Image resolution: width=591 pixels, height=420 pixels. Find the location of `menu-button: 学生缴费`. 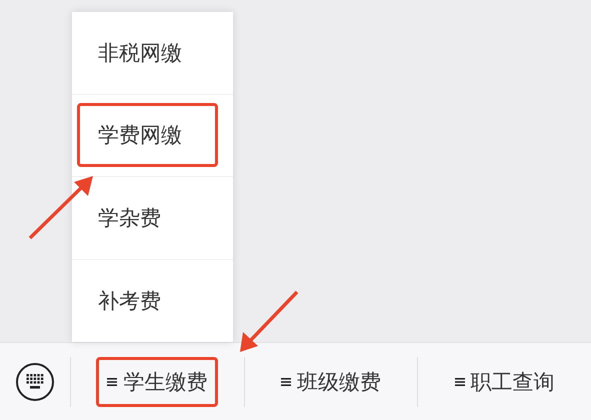

menu-button: 学生缴费 is located at coordinates (157, 382).